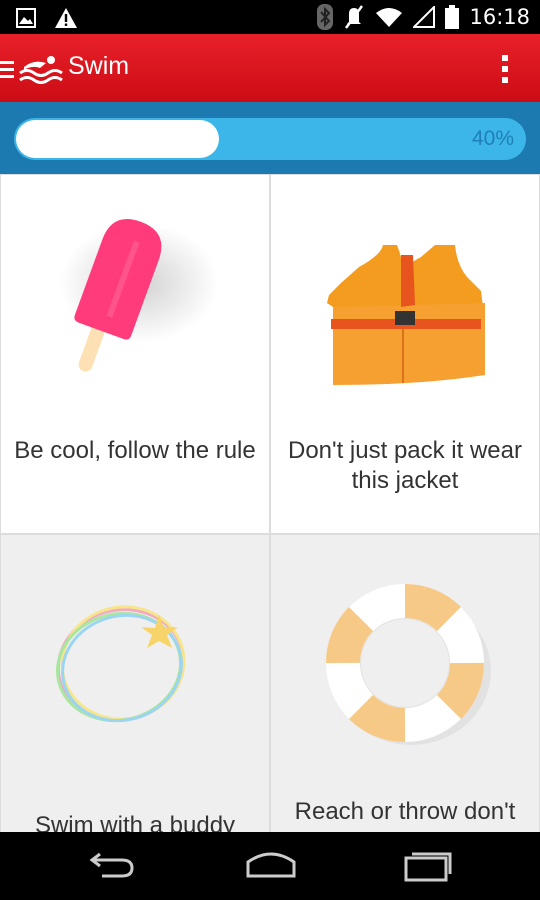 The image size is (540, 900). What do you see at coordinates (135, 450) in the screenshot?
I see `card-label: Be cool, follow the rule` at bounding box center [135, 450].